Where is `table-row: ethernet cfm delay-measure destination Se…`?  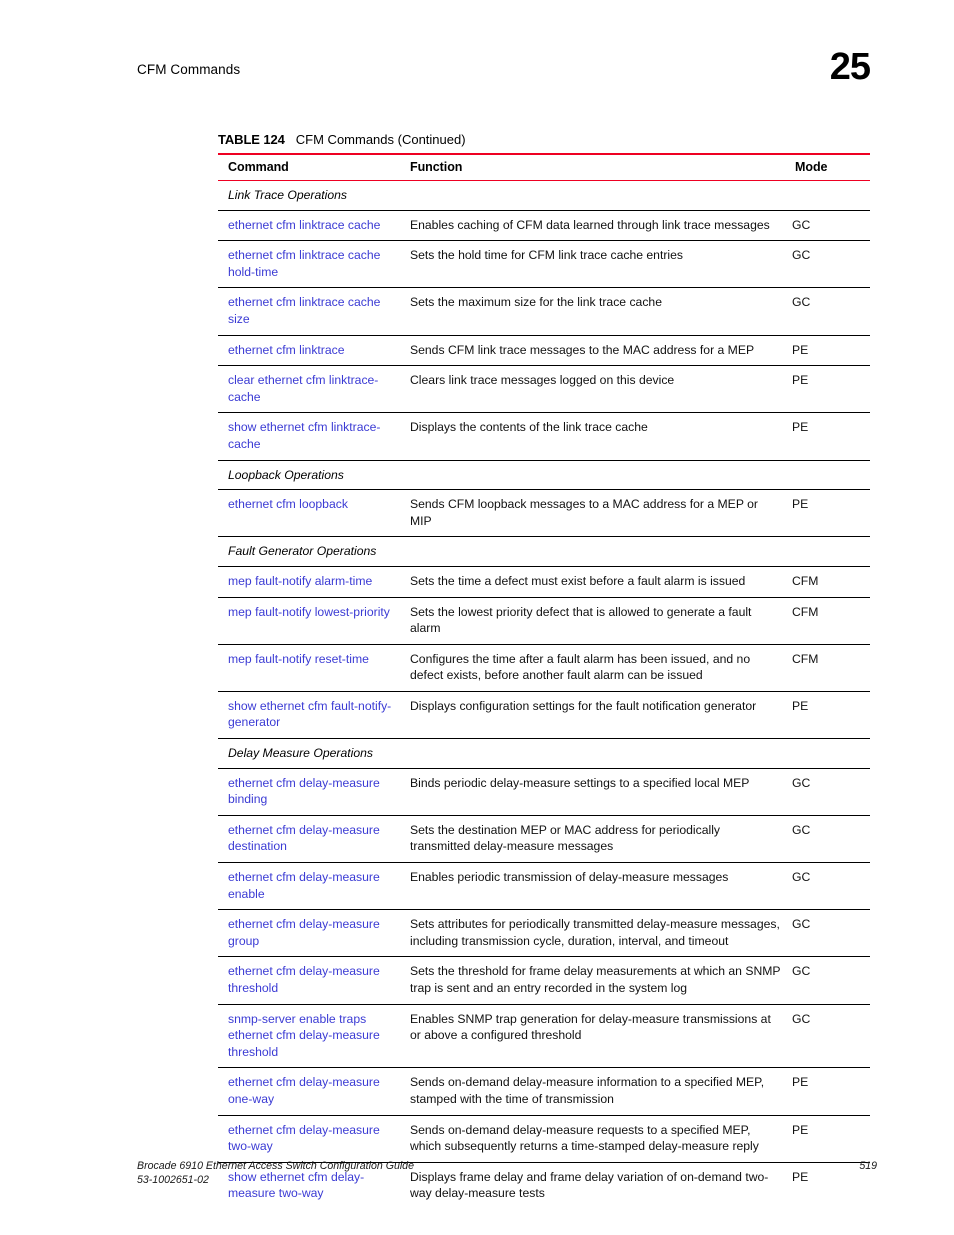 table-row: ethernet cfm delay-measure destination Se… is located at coordinates (544, 839).